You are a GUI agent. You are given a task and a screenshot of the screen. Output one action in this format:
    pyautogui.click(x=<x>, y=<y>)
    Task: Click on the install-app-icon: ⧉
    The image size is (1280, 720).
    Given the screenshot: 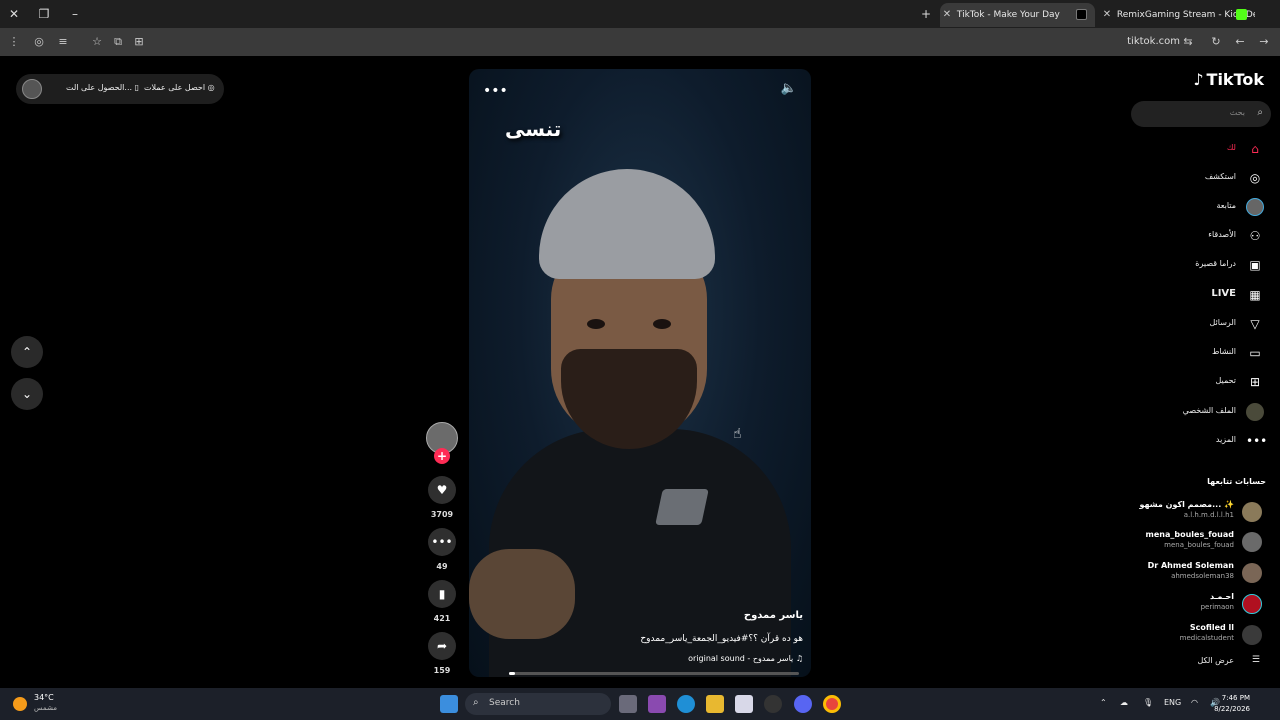 What is the action you would take?
    pyautogui.click(x=118, y=42)
    